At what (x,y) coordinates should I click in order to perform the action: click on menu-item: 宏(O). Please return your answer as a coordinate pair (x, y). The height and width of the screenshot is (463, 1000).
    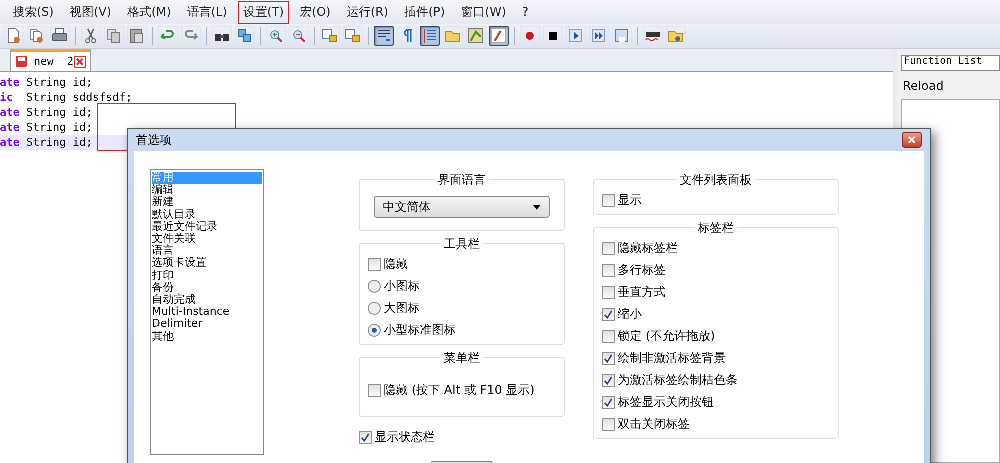
    Looking at the image, I should click on (315, 12).